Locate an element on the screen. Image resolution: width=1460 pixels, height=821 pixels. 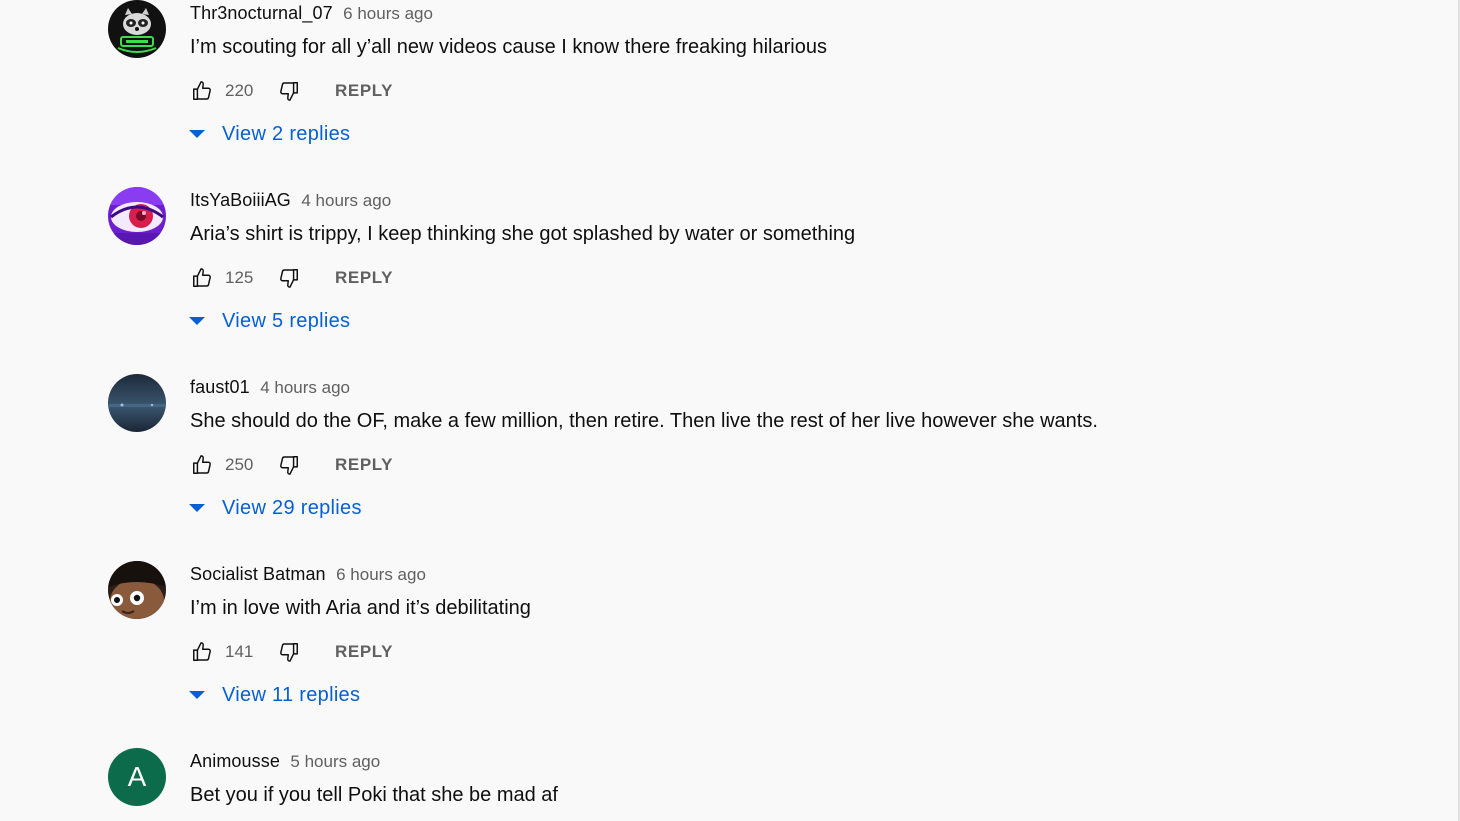
comment-header: Thr3nocturnal_07 6 hours ago is located at coordinates (790, 13).